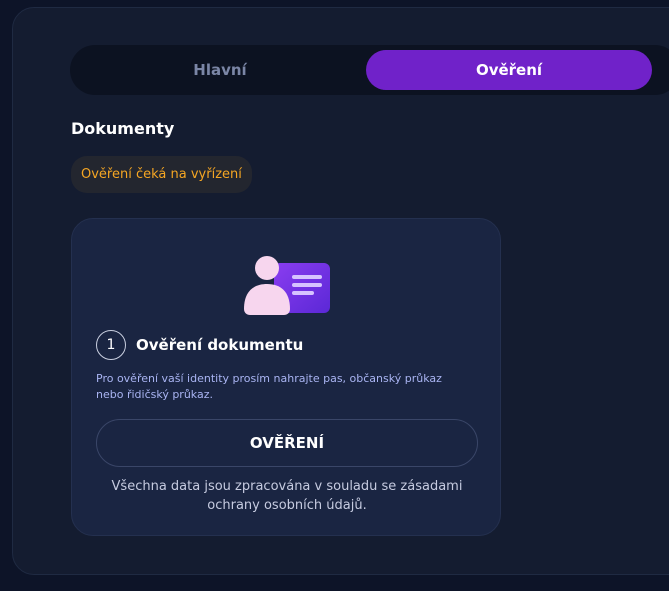 The image size is (669, 591). What do you see at coordinates (154, 394) in the screenshot?
I see `description-line-2: nebo řidičský průkaz.` at bounding box center [154, 394].